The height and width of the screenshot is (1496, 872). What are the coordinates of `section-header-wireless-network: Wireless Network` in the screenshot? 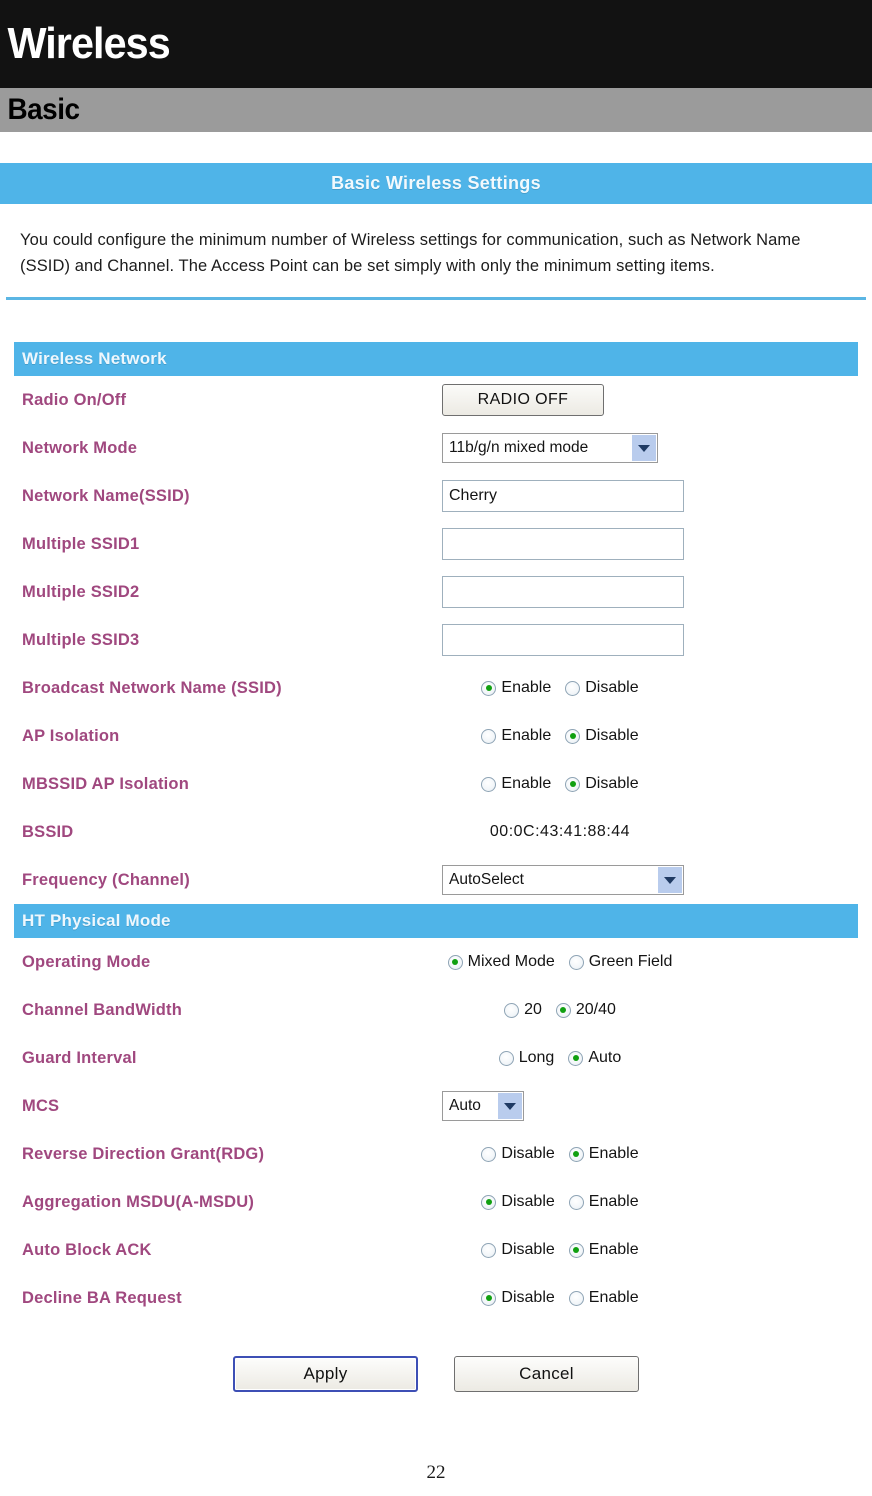 It's located at (436, 359).